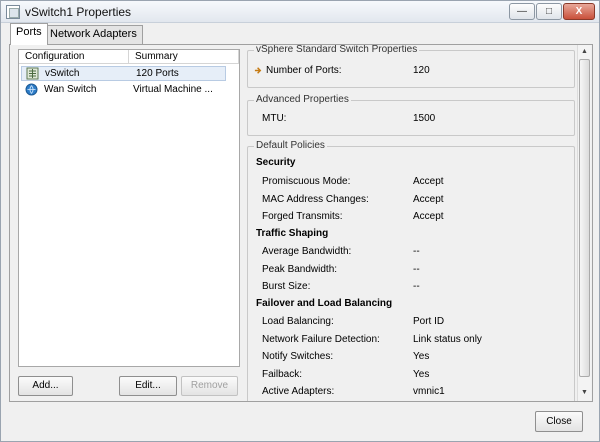  Describe the element at coordinates (337, 50) in the screenshot. I see `group-title: vSphere Standard Switch Properties` at that location.